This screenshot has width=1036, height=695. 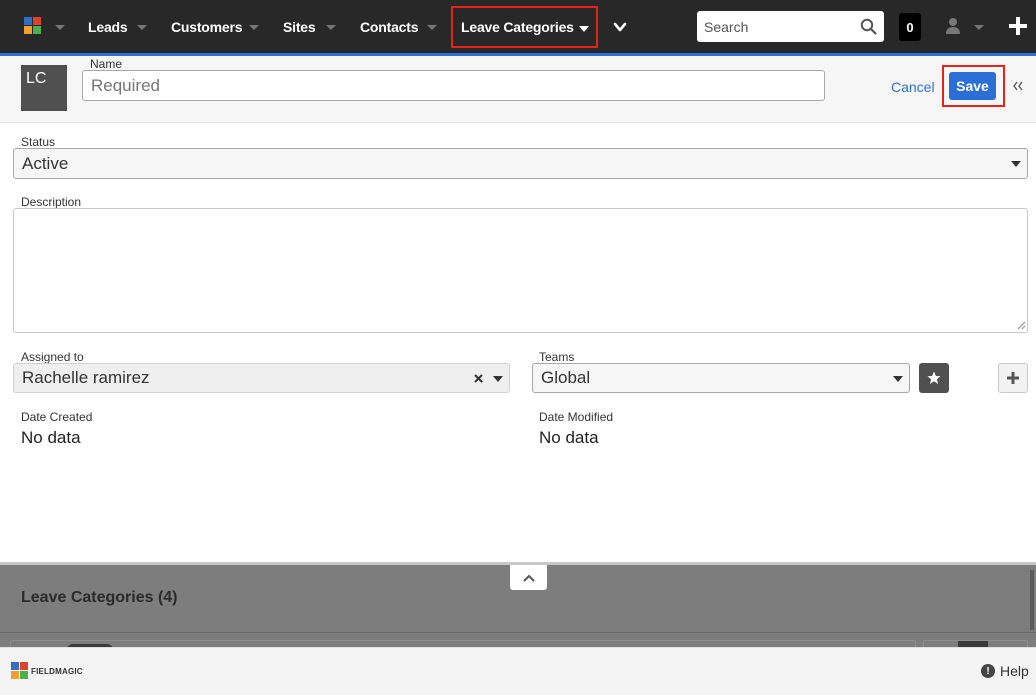 I want to click on chevron-up-icon, so click(x=528, y=578).